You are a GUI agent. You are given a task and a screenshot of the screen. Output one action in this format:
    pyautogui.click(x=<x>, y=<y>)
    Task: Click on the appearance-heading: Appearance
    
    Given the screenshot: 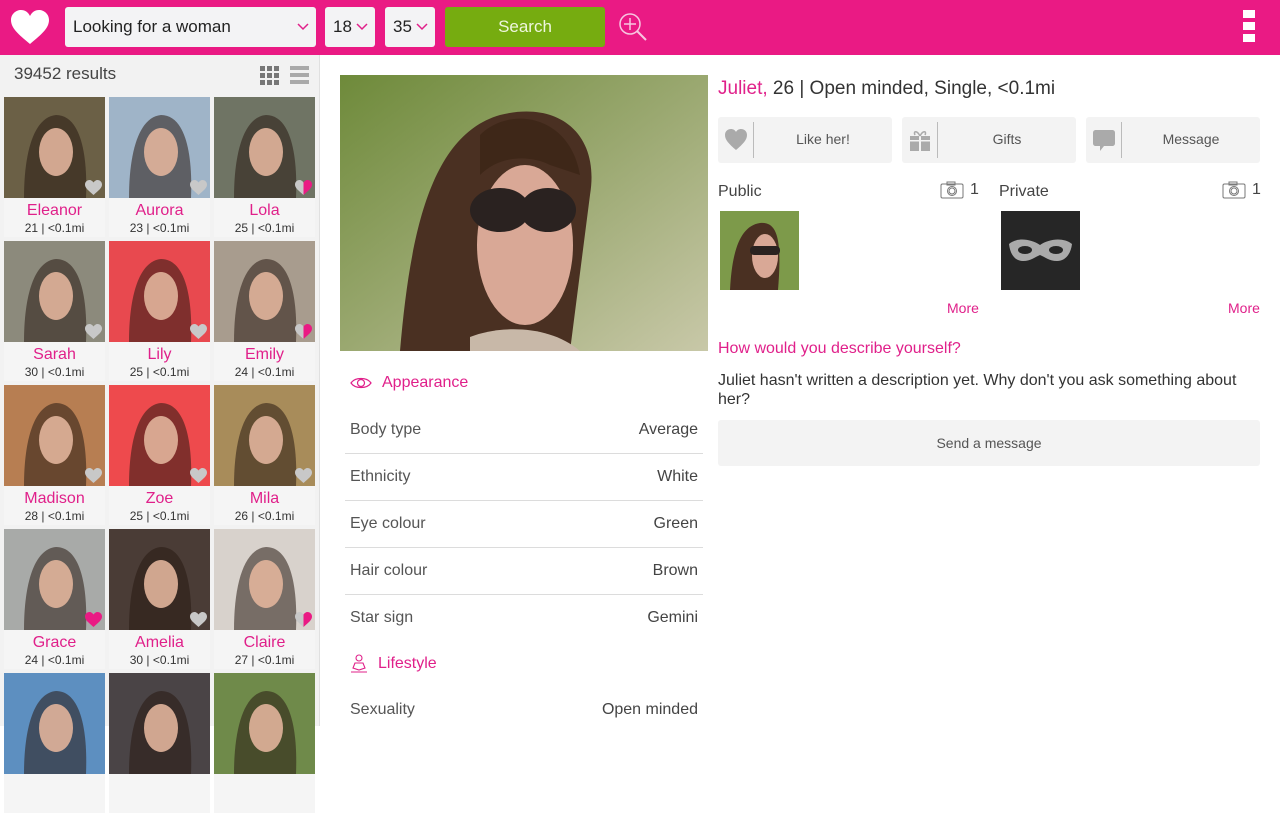 What is the action you would take?
    pyautogui.click(x=409, y=383)
    